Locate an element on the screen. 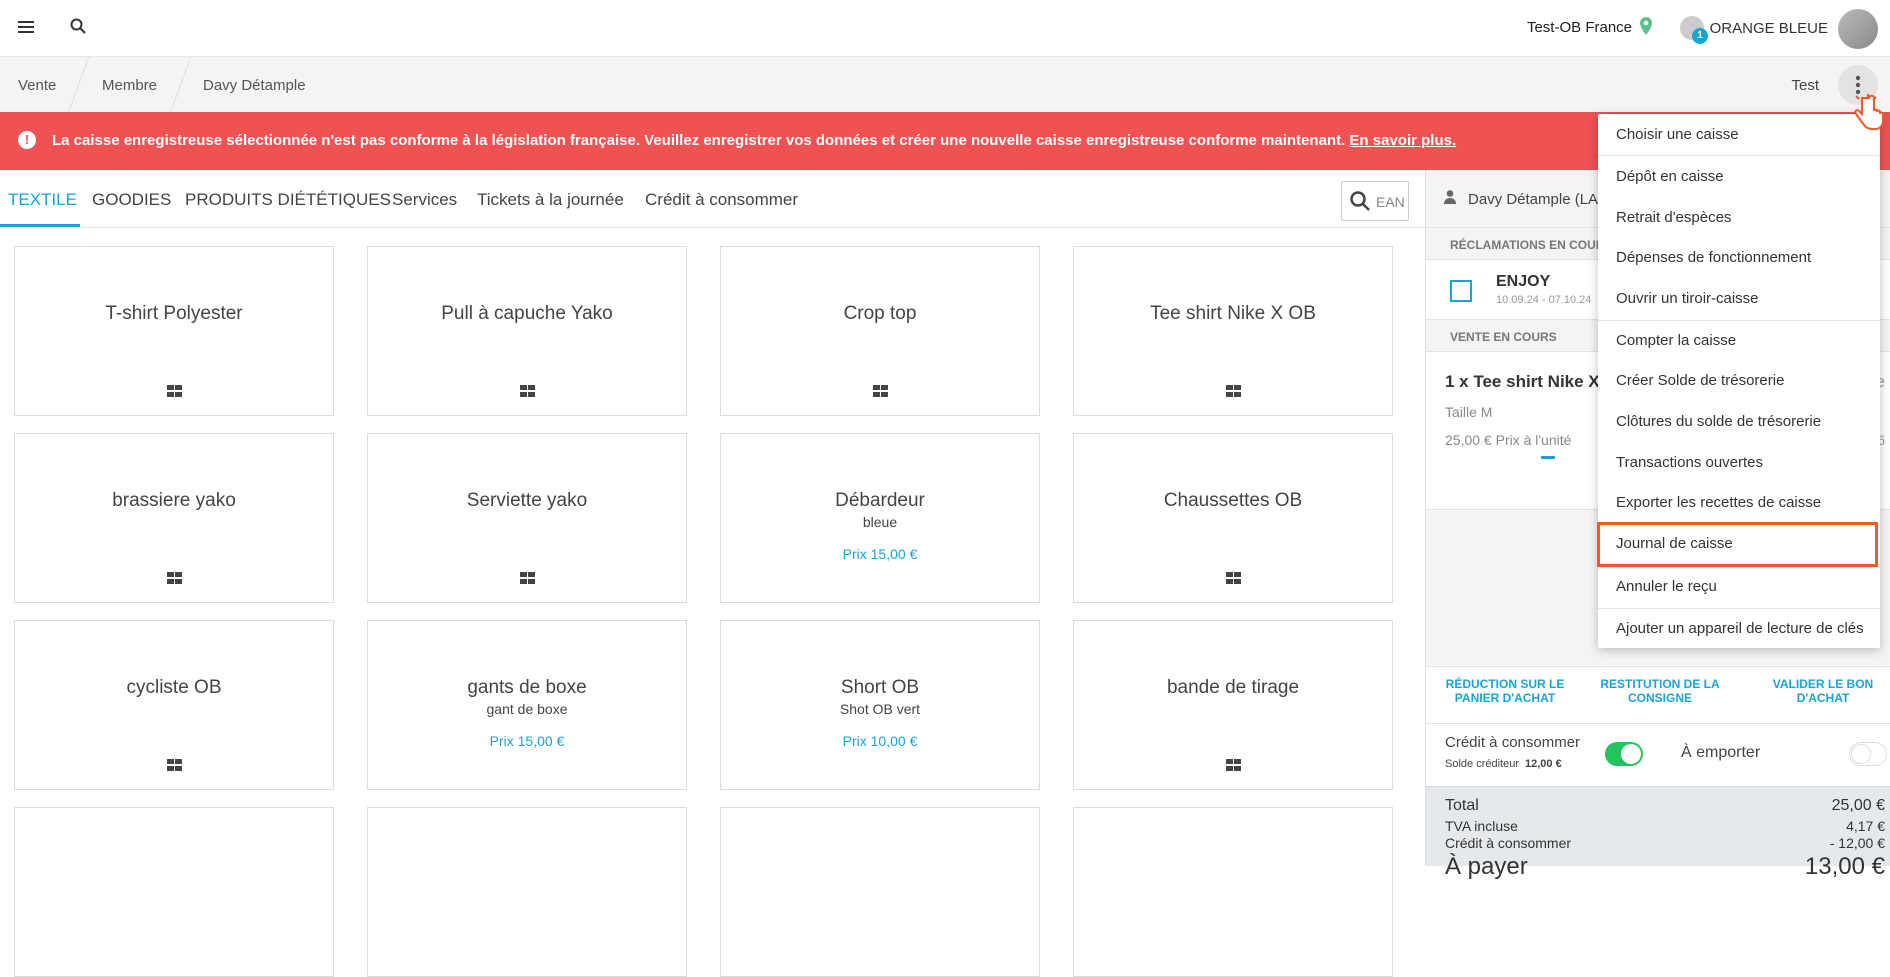 The image size is (1890, 977). product-card: cycliste OB is located at coordinates (174, 705).